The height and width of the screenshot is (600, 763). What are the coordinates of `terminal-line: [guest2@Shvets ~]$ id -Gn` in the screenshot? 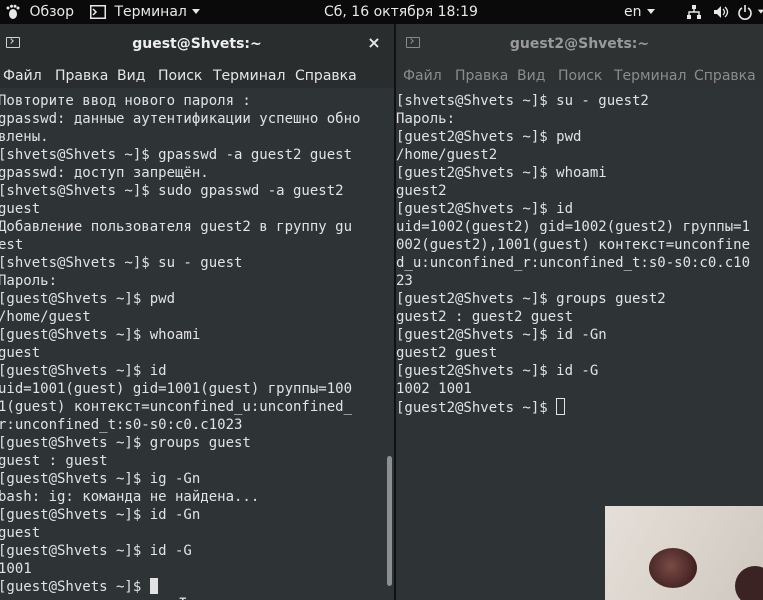 It's located at (579, 335).